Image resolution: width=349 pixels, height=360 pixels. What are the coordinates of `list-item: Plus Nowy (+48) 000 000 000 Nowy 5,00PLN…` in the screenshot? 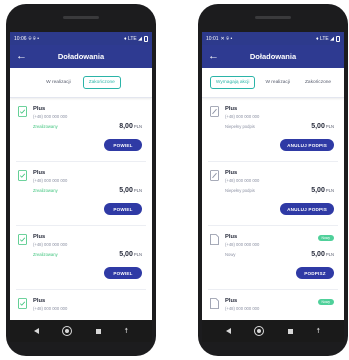 It's located at (273, 258).